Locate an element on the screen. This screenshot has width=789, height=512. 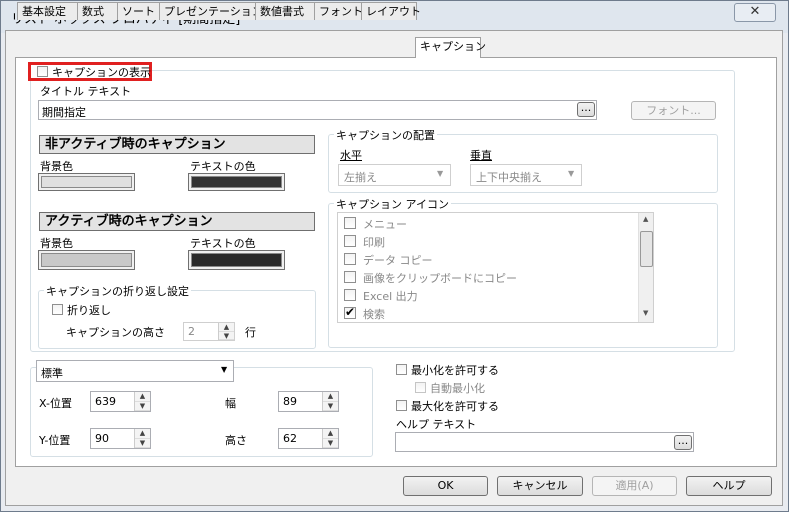
active-text-color-swatch is located at coordinates (236, 260).